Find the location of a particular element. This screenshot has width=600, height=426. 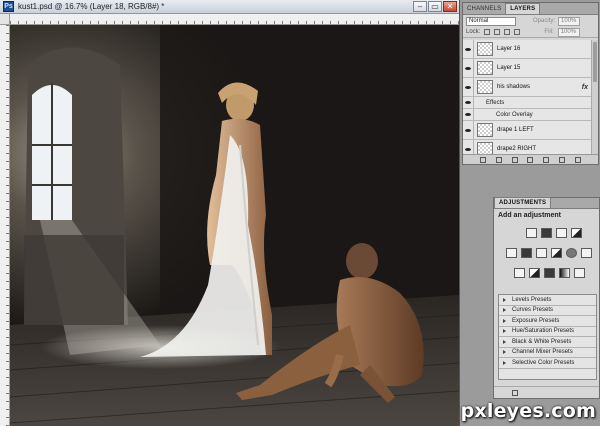

preset-item: Selective Color Presets is located at coordinates (547, 363).